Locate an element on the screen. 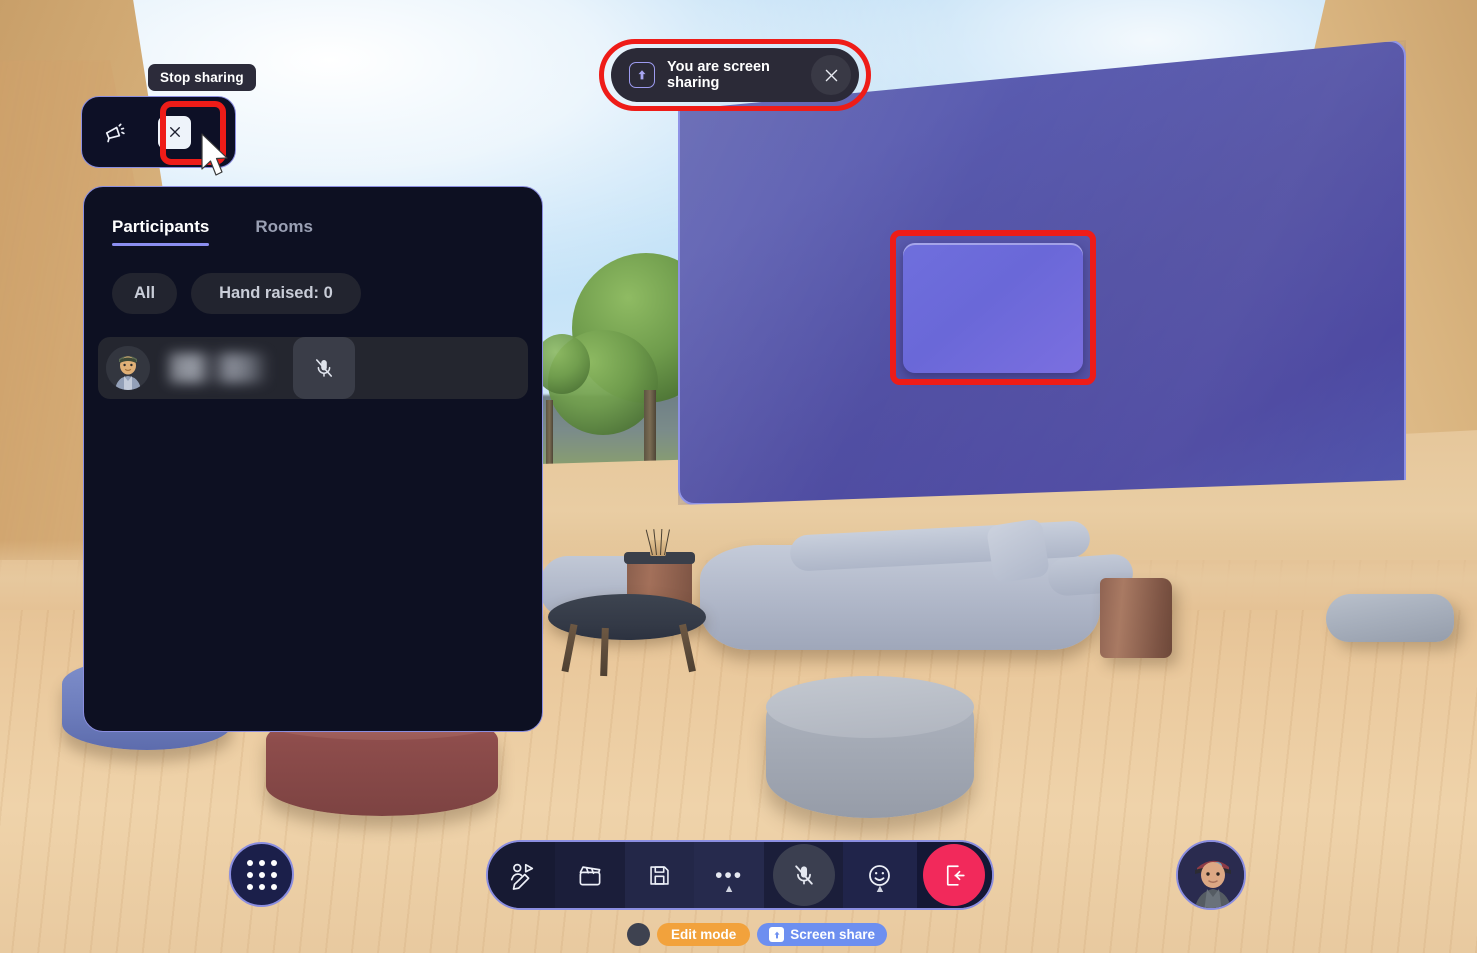 The image size is (1477, 953). banner-close-button is located at coordinates (831, 75).